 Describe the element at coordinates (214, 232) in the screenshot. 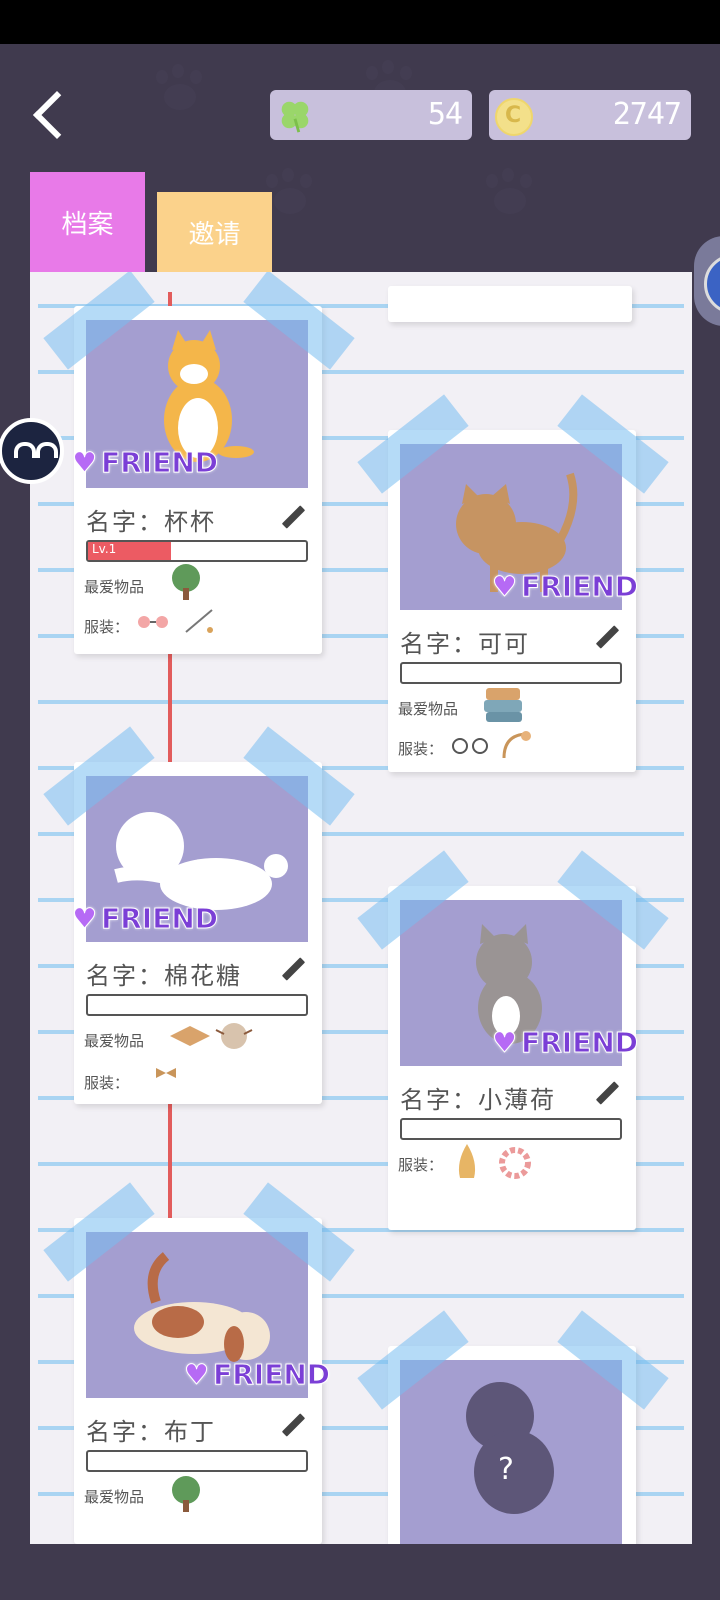

I see `tab-invite: 邀请` at that location.